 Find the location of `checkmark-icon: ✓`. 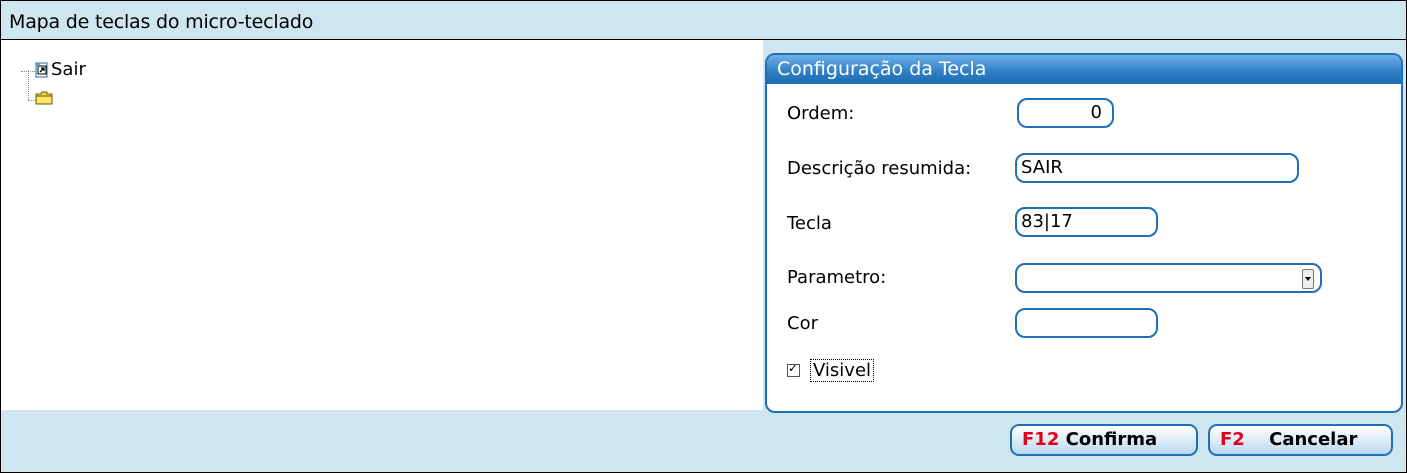

checkmark-icon: ✓ is located at coordinates (793, 368).